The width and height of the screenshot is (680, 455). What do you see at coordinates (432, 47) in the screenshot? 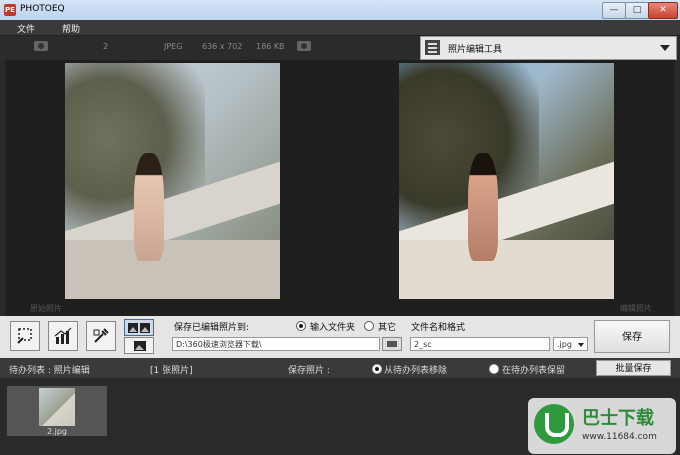
I see `sliders-icon` at bounding box center [432, 47].